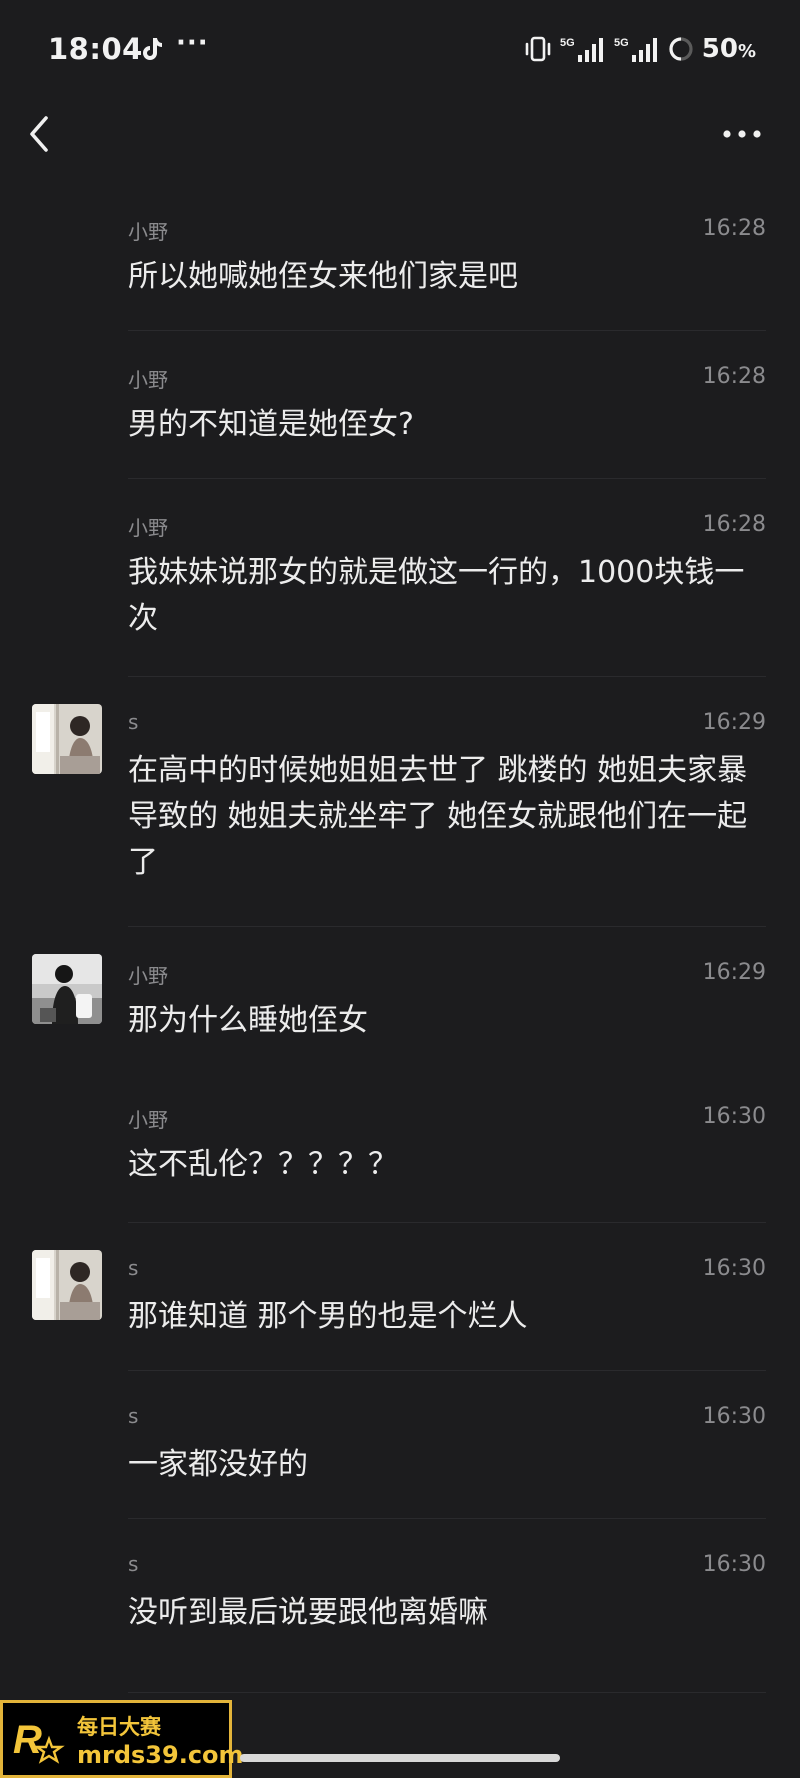 The height and width of the screenshot is (1778, 800). What do you see at coordinates (581, 49) in the screenshot?
I see `signal-5g-icon: 5G` at bounding box center [581, 49].